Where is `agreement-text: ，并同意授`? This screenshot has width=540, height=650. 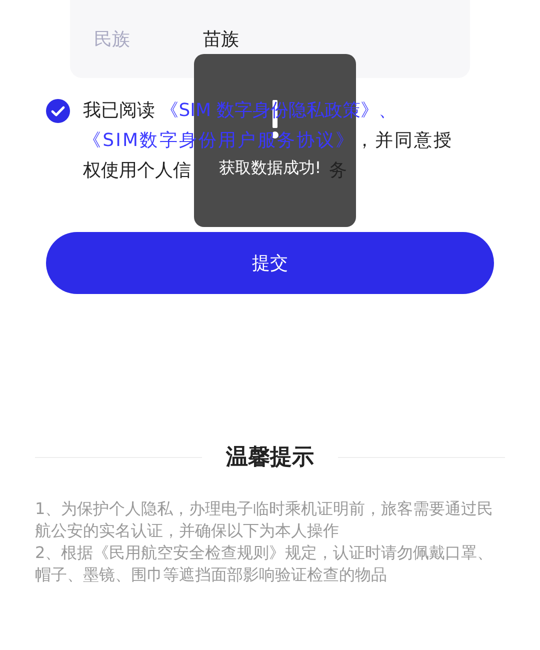
agreement-text: ，并同意授 is located at coordinates (404, 140).